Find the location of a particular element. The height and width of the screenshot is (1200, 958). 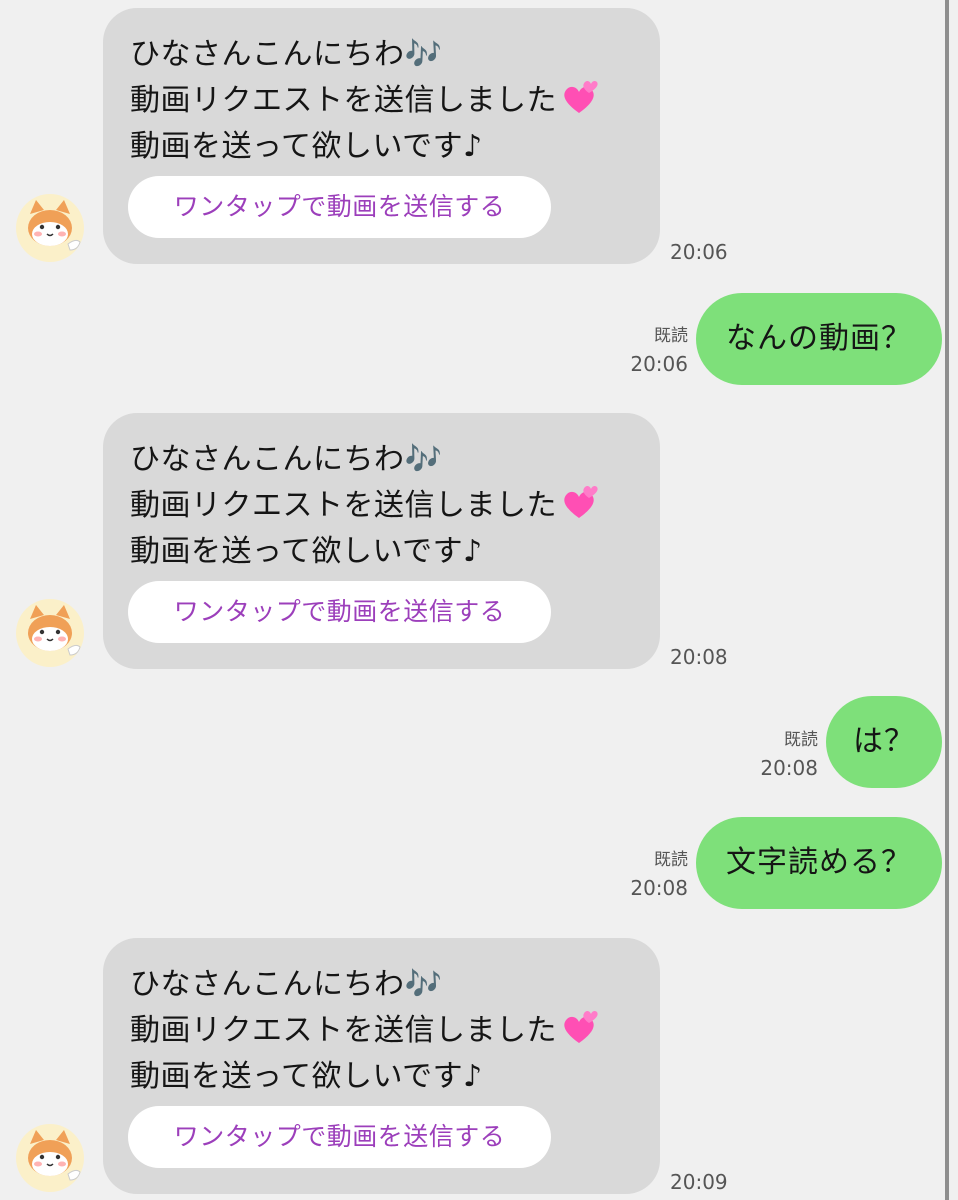

outgoing-bubble: は？ is located at coordinates (884, 742).